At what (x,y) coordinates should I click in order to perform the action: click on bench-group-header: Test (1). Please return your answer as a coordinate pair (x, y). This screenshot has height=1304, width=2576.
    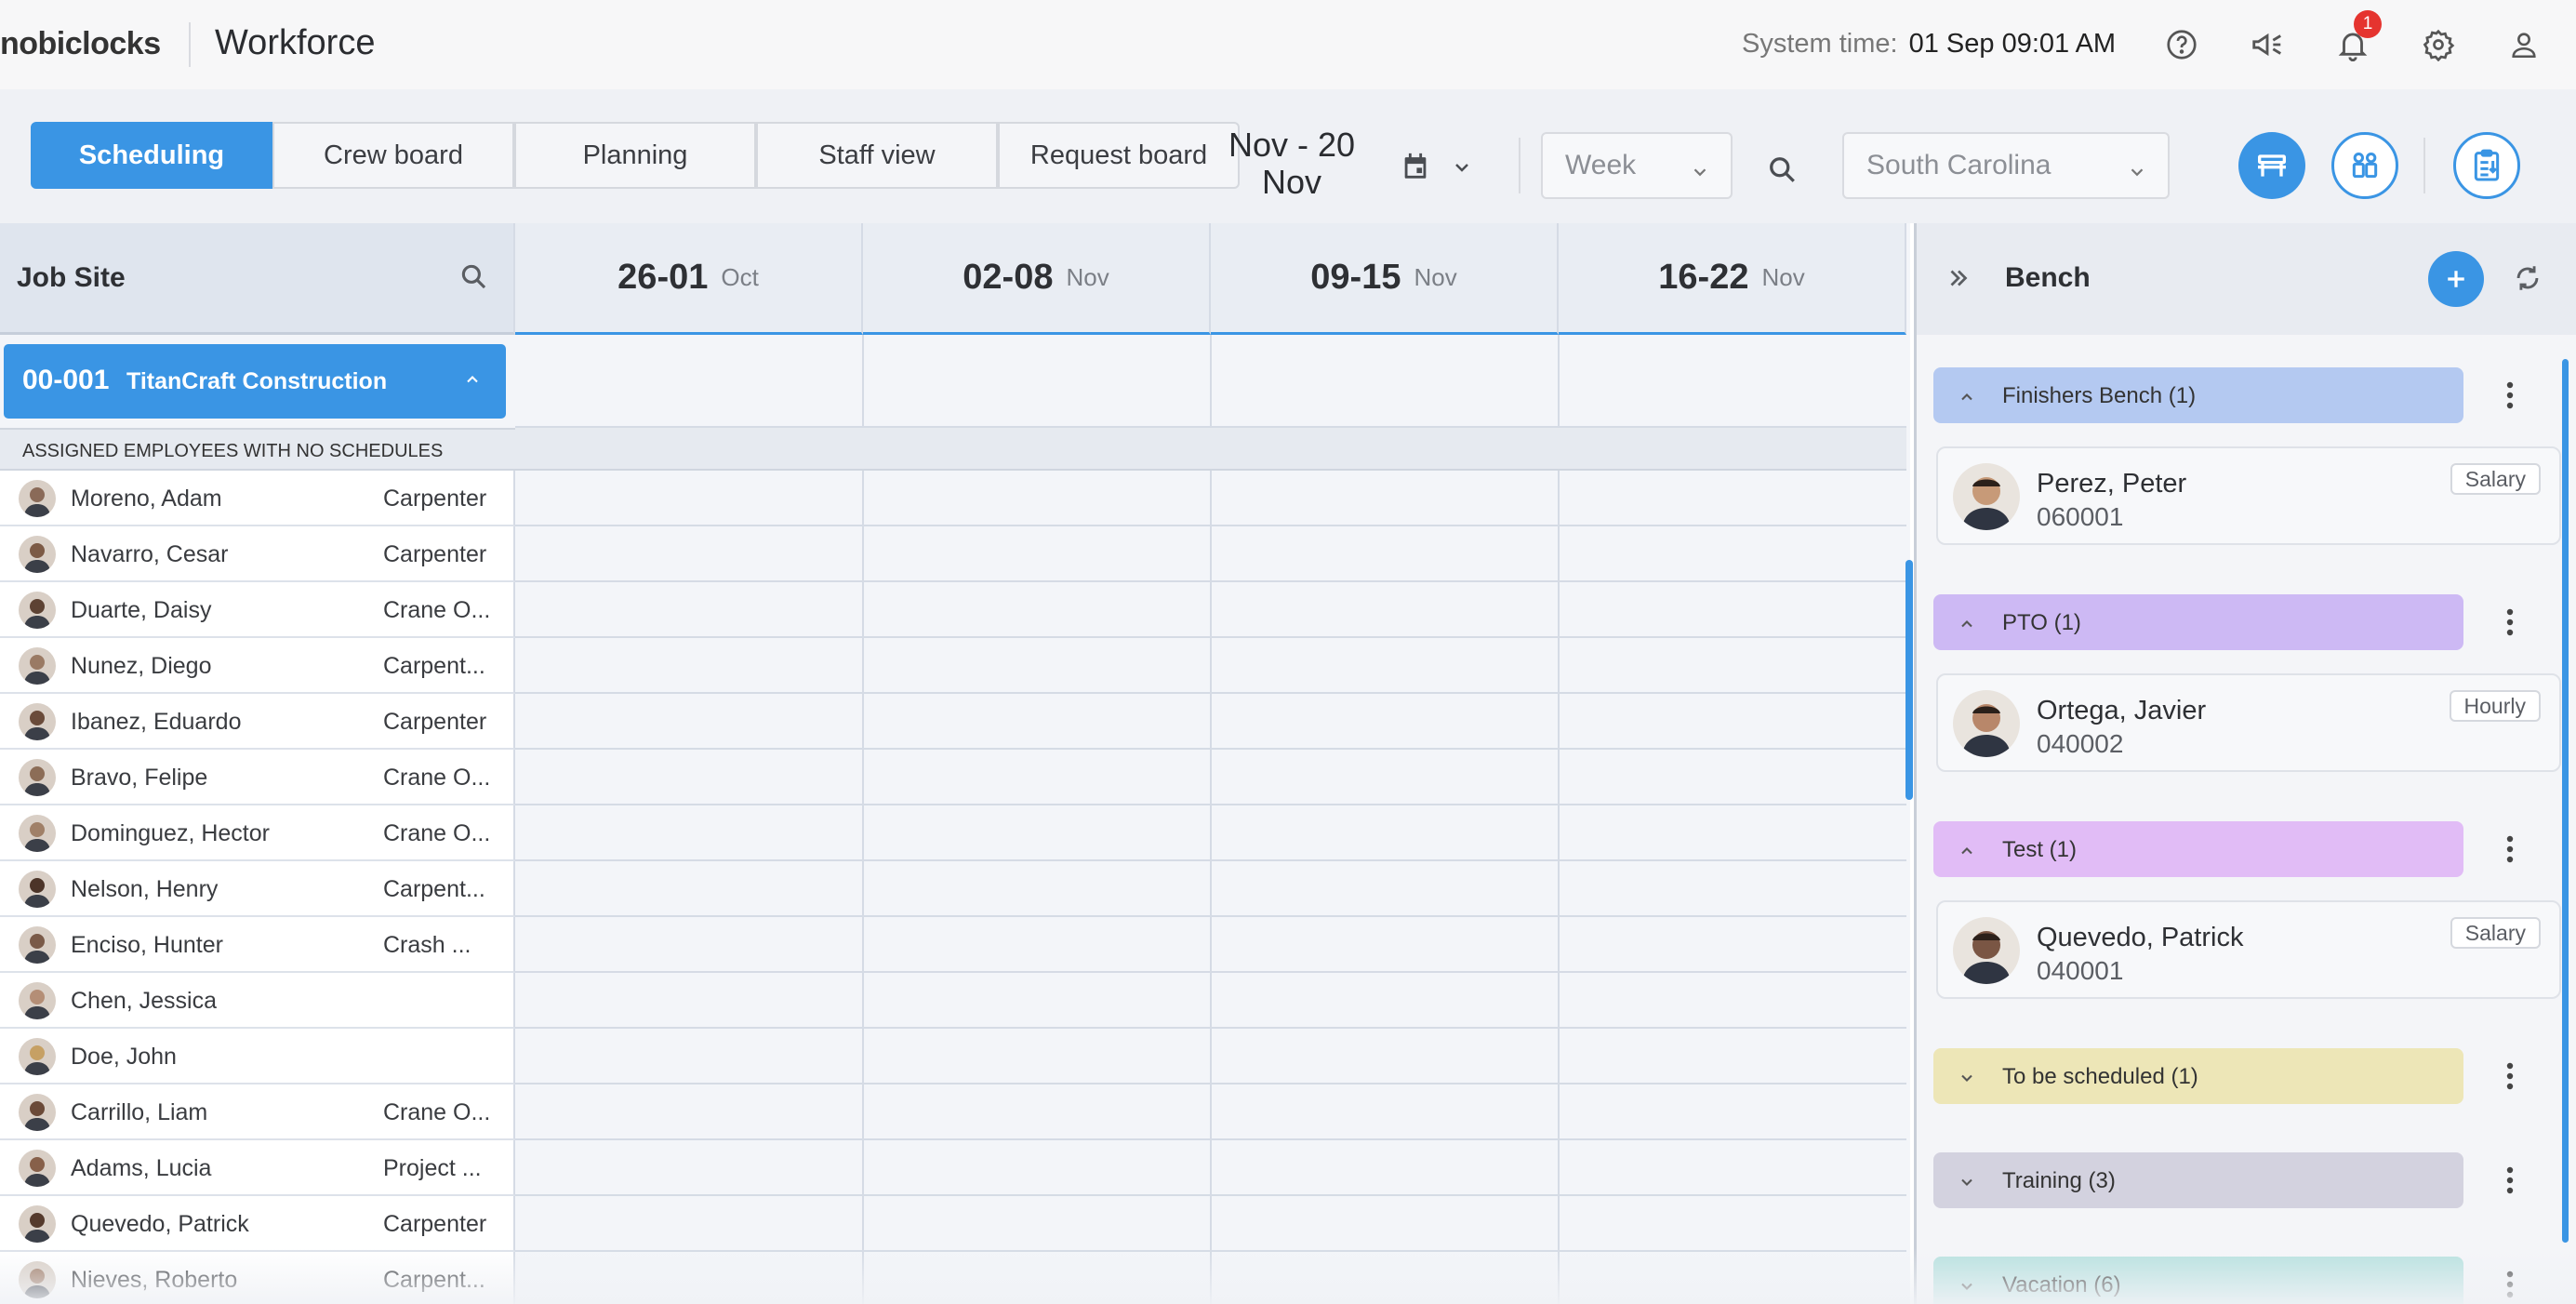
    Looking at the image, I should click on (2198, 849).